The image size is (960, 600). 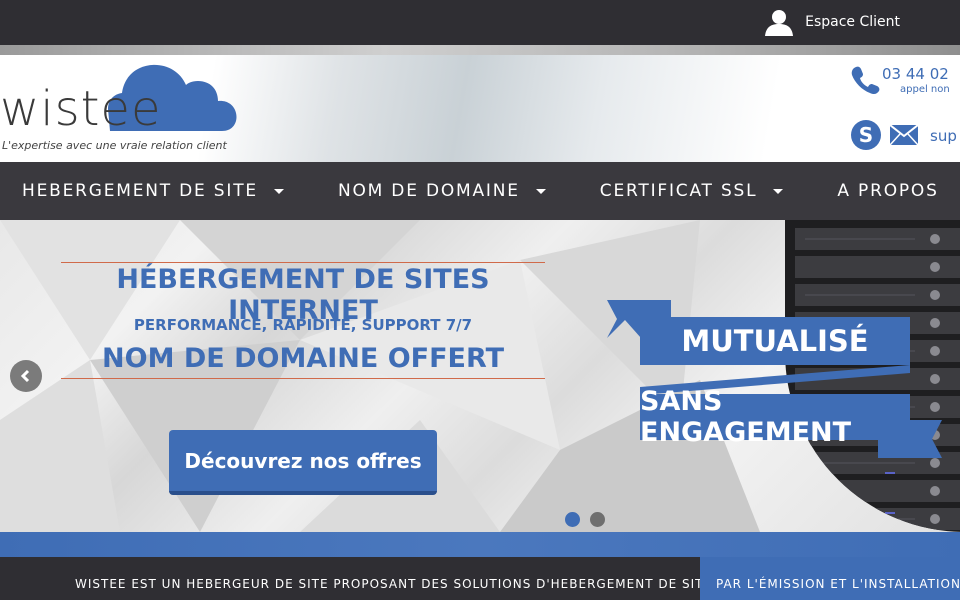 What do you see at coordinates (904, 137) in the screenshot?
I see `mail-icon` at bounding box center [904, 137].